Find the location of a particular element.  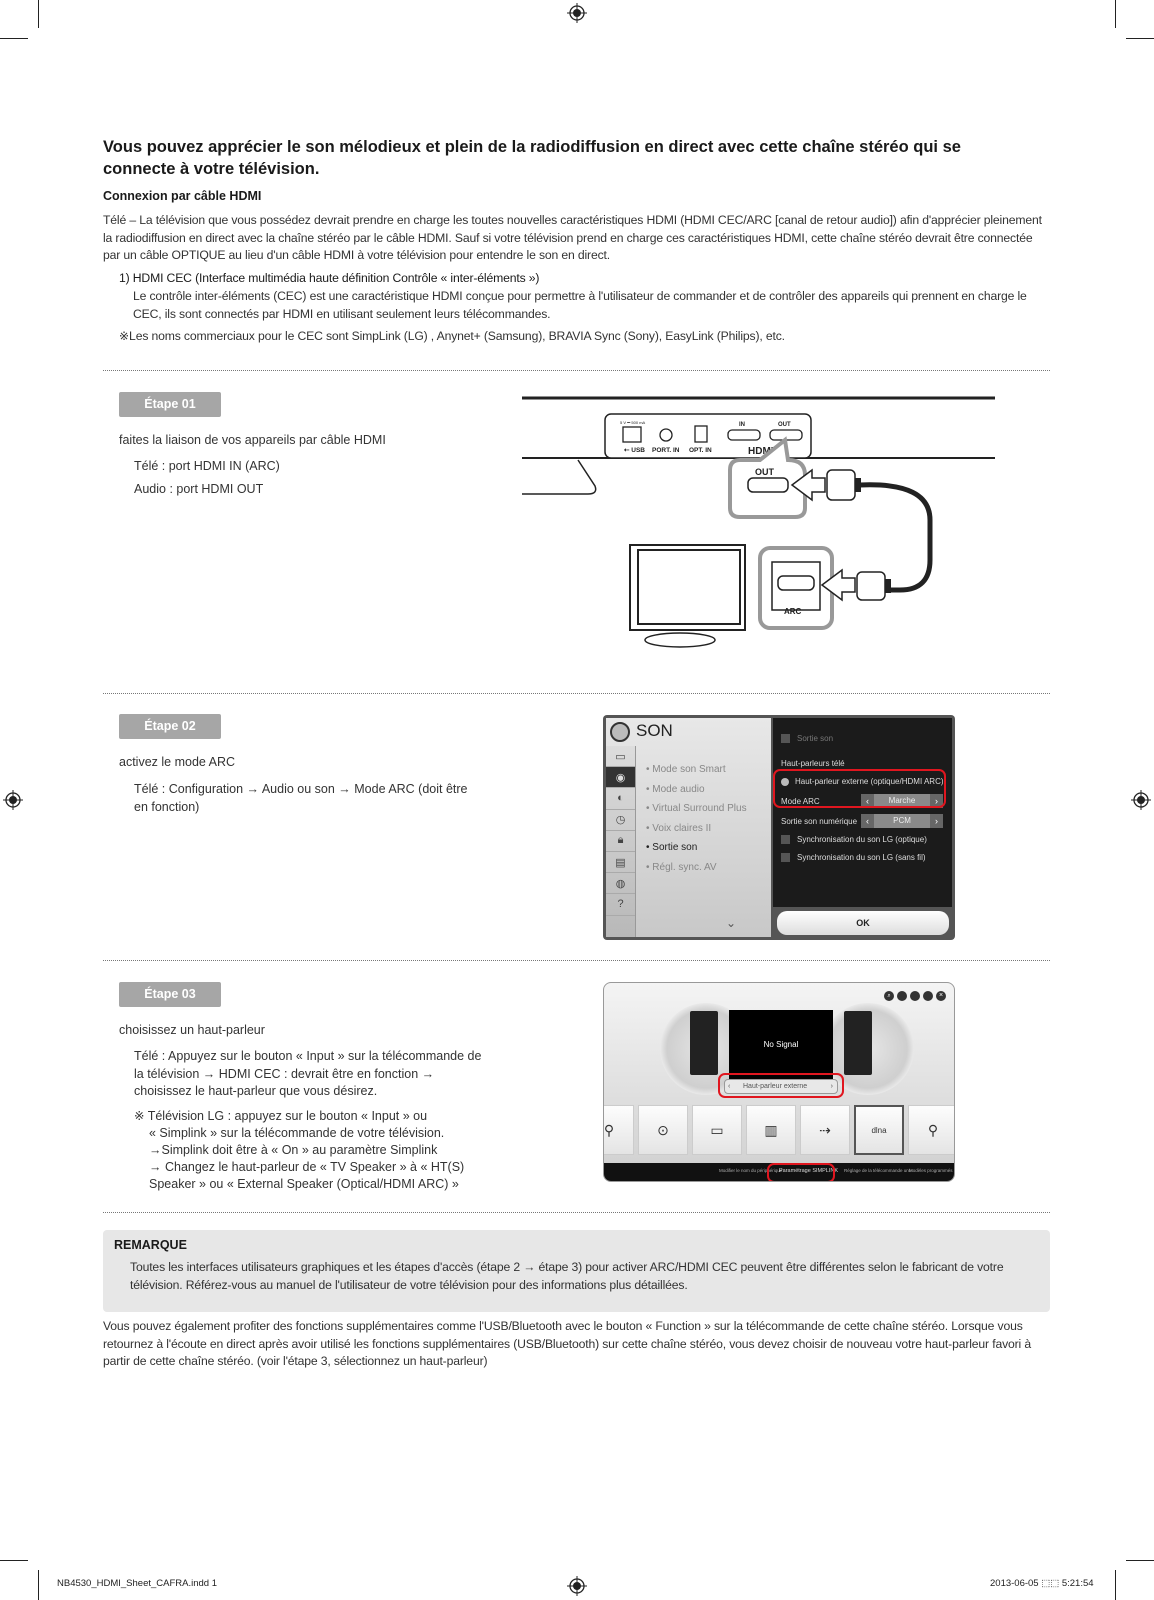

hdmi-in-label: IN is located at coordinates (742, 425).